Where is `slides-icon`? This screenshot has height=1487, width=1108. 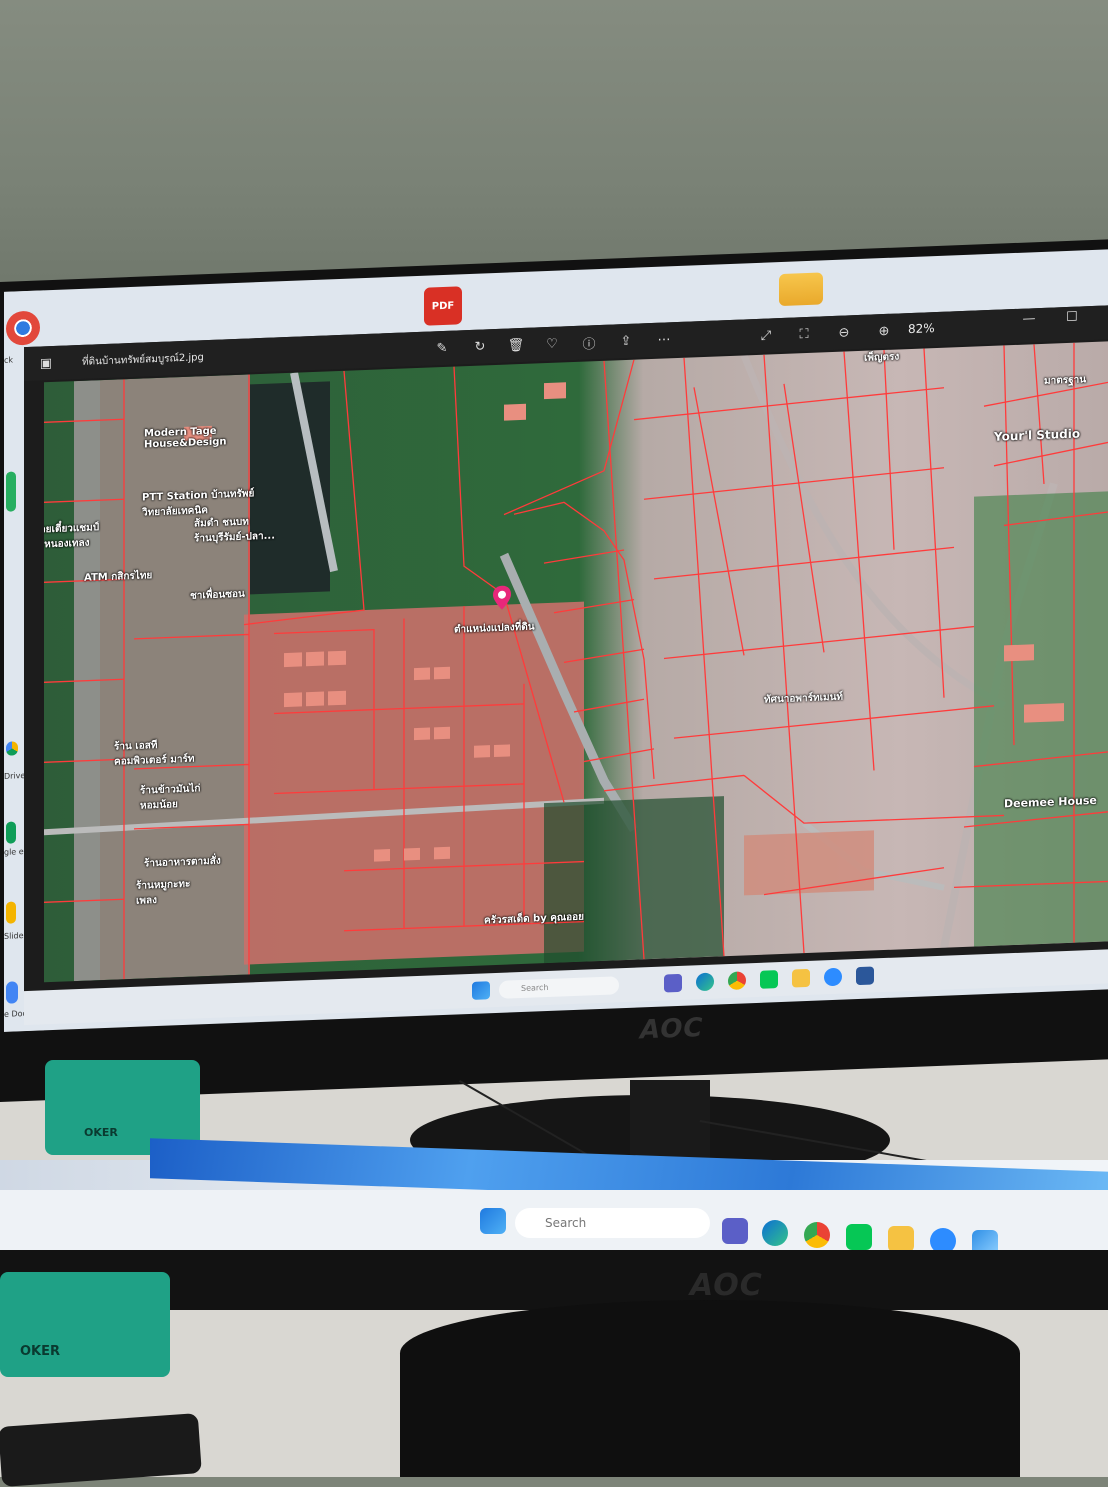 slides-icon is located at coordinates (11, 912).